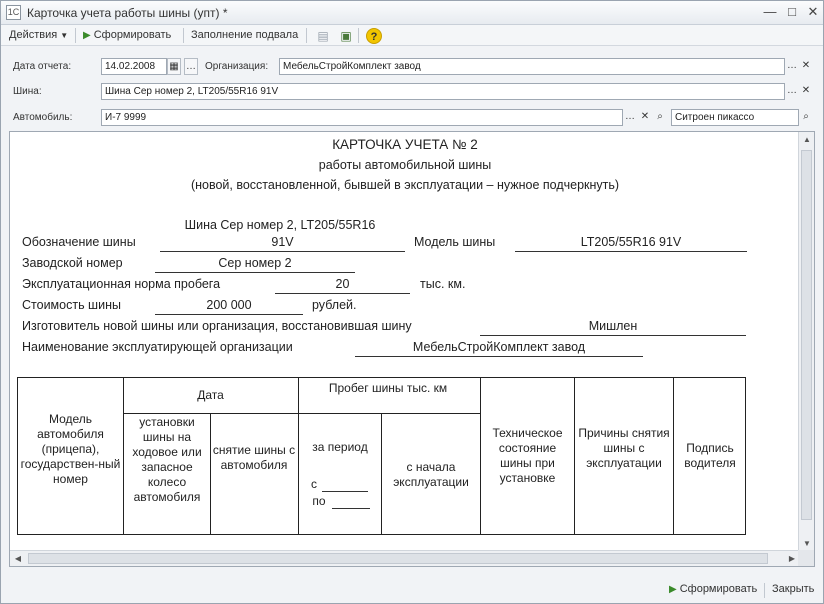 The width and height of the screenshot is (824, 604). Describe the element at coordinates (718, 589) in the screenshot. I see `bottom-generate-label: Сформировать` at that location.